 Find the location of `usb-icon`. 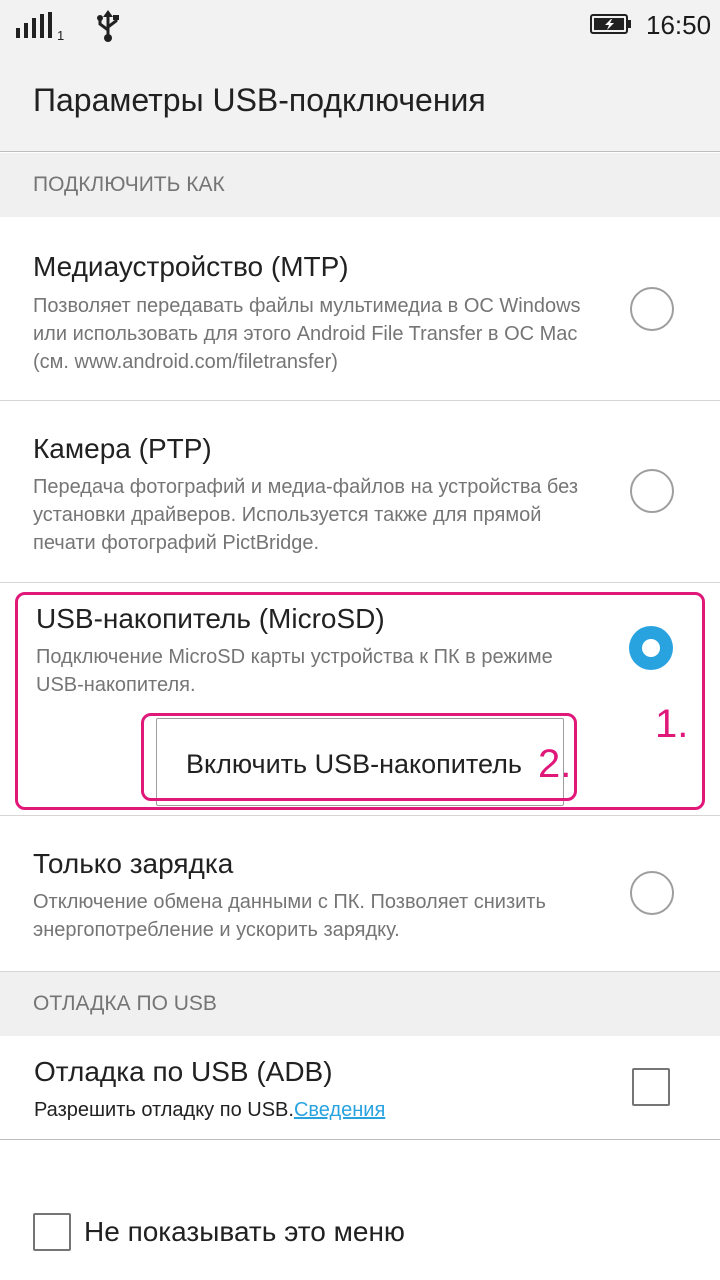

usb-icon is located at coordinates (108, 26).